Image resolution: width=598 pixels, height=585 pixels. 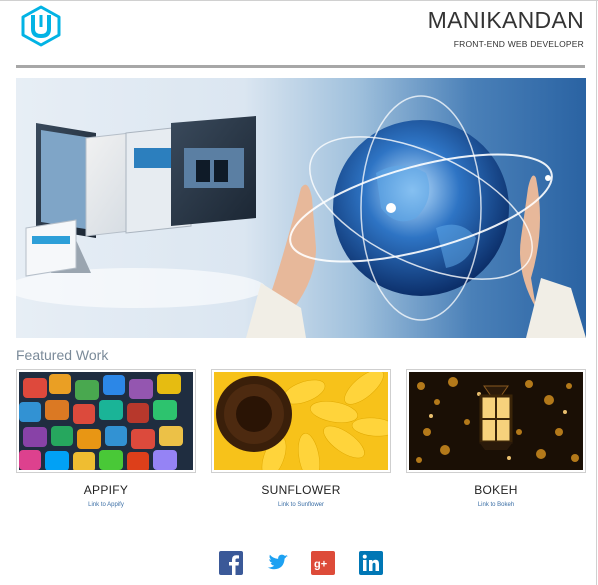 I want to click on site-owner-role: FRONT-END WEB DEVELOPER, so click(x=518, y=44).